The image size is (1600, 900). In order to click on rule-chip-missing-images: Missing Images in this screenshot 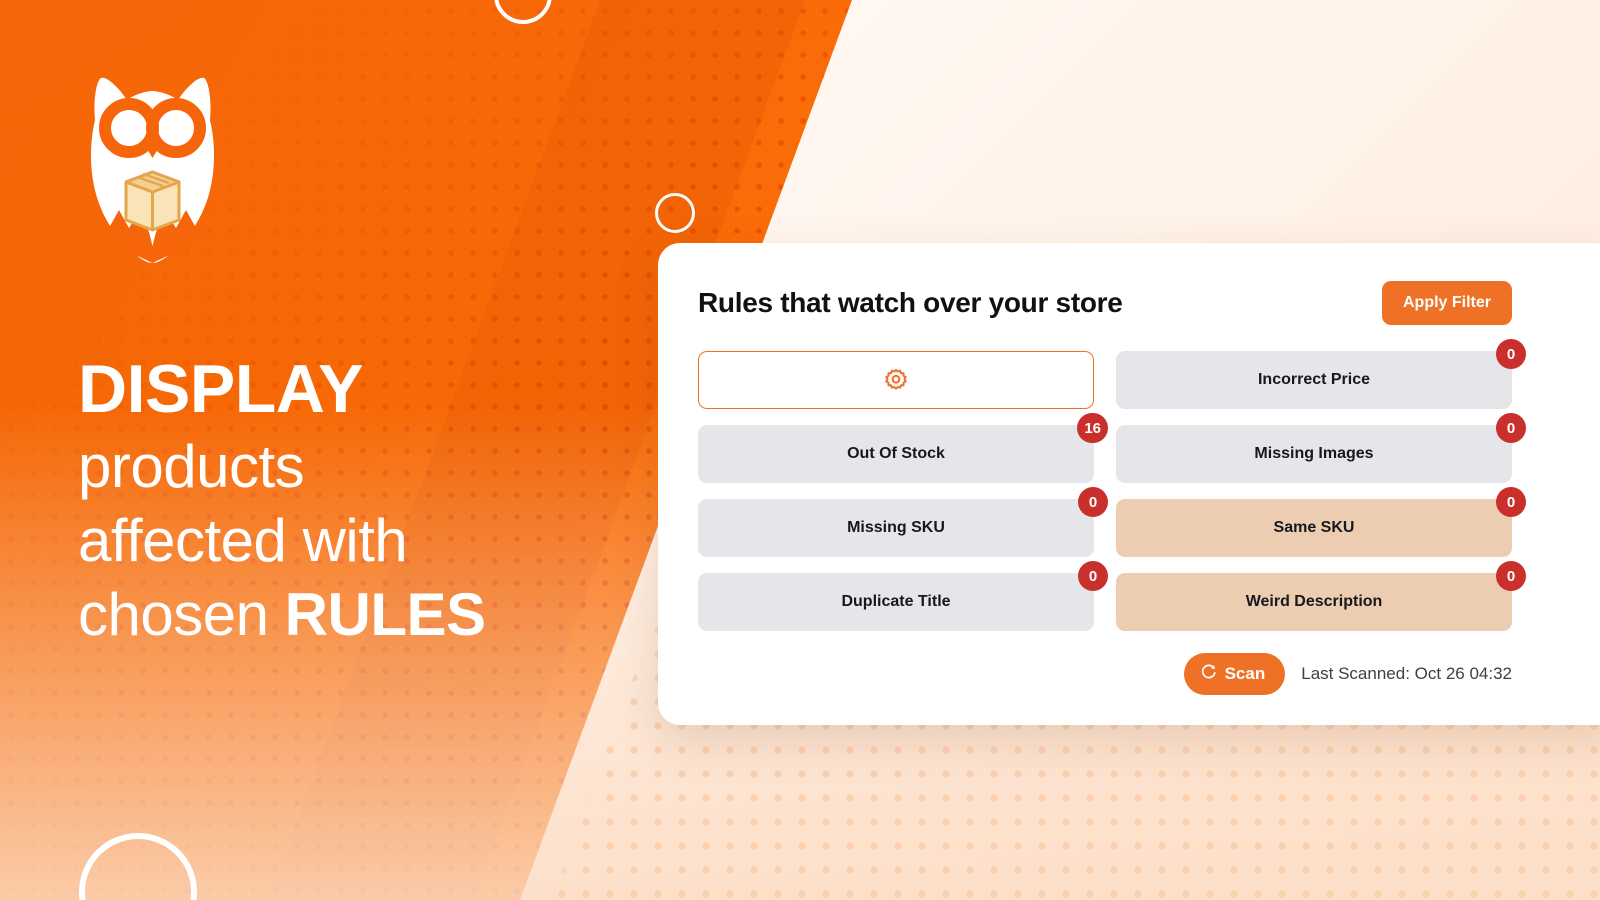, I will do `click(1314, 454)`.